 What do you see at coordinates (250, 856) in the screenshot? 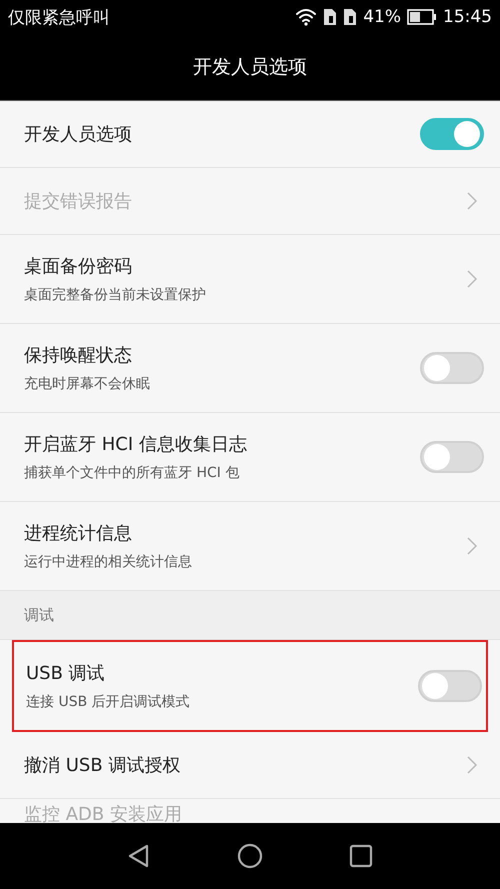
I see `home-icon` at bounding box center [250, 856].